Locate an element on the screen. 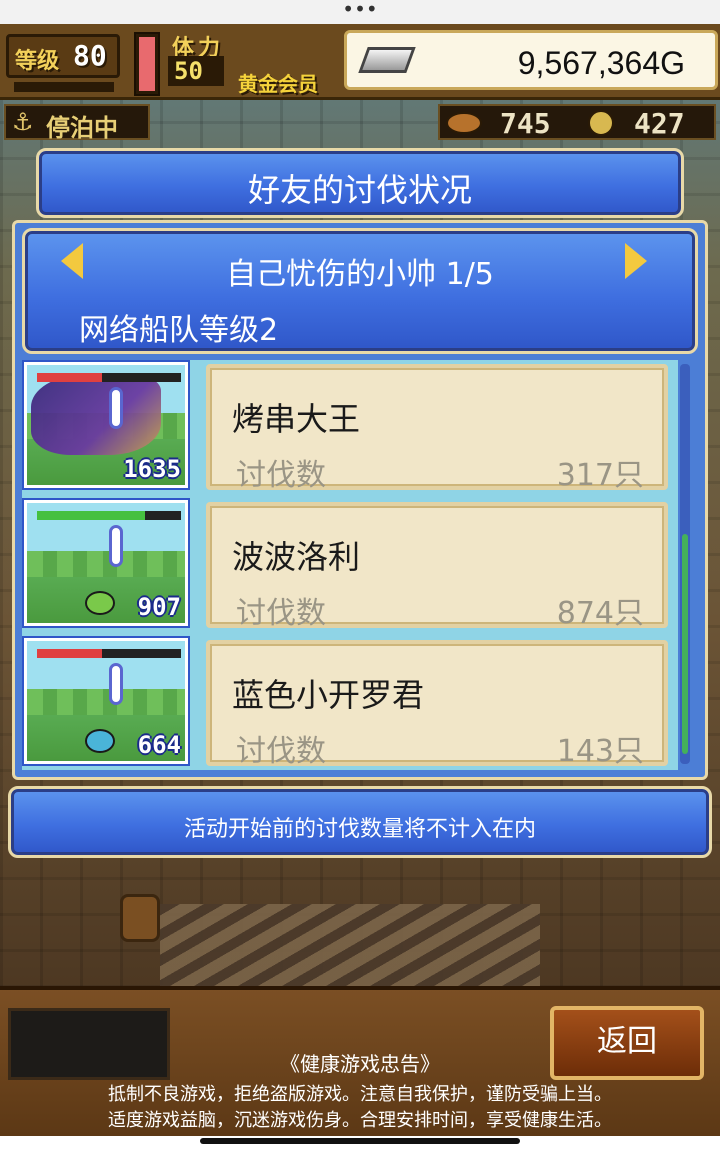 This screenshot has height=1152, width=720. notice-bar: 活动开始前的讨伐数量将不计入在内 is located at coordinates (360, 822).